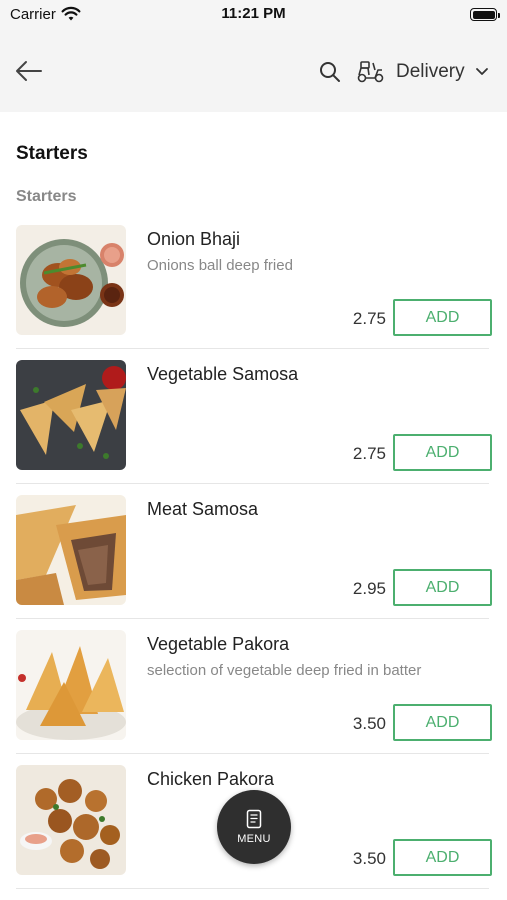 This screenshot has width=507, height=900. I want to click on item-name: Onion Bhaji, so click(194, 239).